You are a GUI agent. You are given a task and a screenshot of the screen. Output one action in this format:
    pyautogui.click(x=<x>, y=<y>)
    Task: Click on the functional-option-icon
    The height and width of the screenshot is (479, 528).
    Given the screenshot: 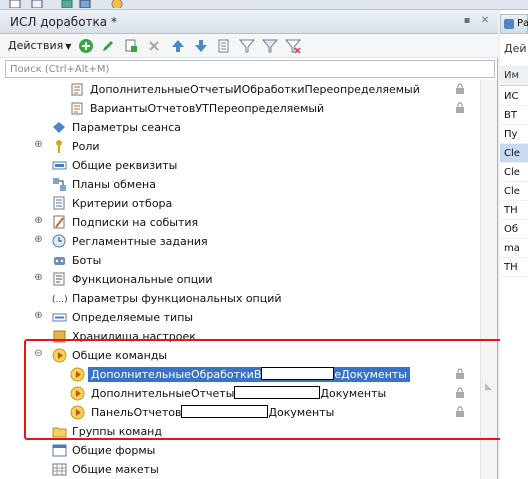 What is the action you would take?
    pyautogui.click(x=59, y=279)
    